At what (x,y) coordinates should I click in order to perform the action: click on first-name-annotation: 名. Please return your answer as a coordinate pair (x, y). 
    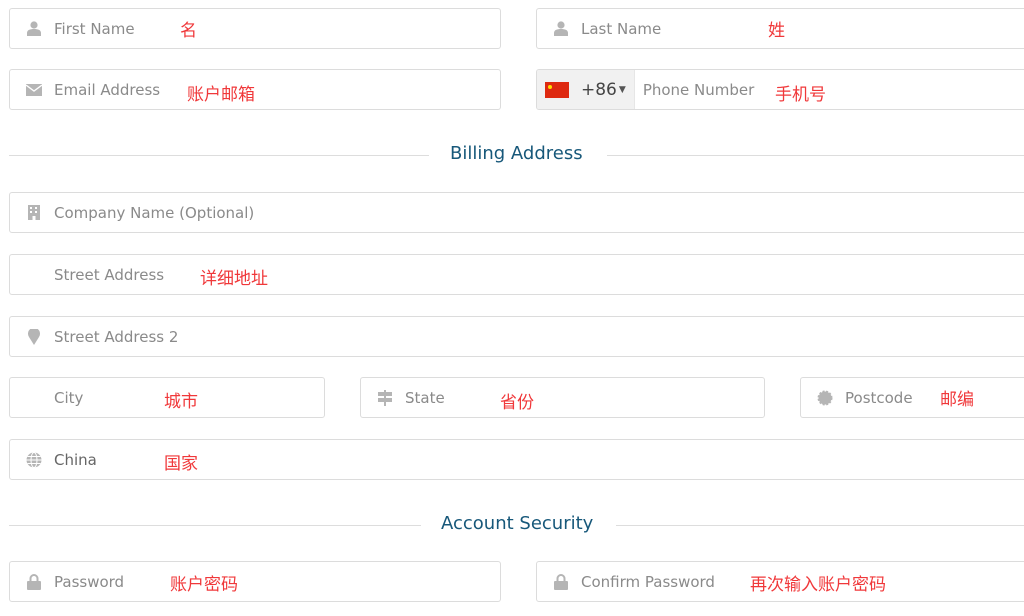
    Looking at the image, I should click on (188, 31).